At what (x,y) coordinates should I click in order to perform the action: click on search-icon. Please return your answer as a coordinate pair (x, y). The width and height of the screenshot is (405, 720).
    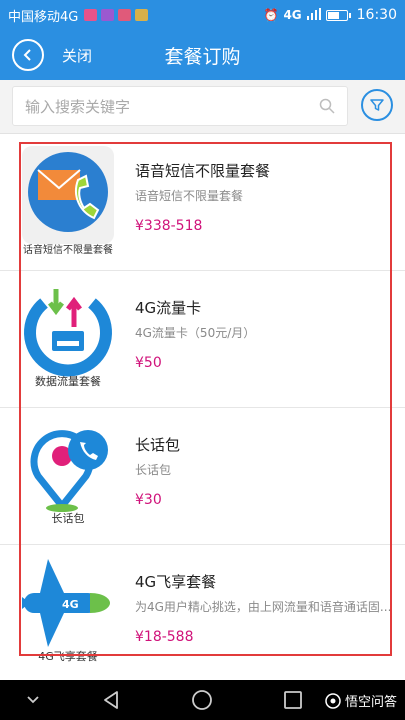
    Looking at the image, I should click on (327, 106).